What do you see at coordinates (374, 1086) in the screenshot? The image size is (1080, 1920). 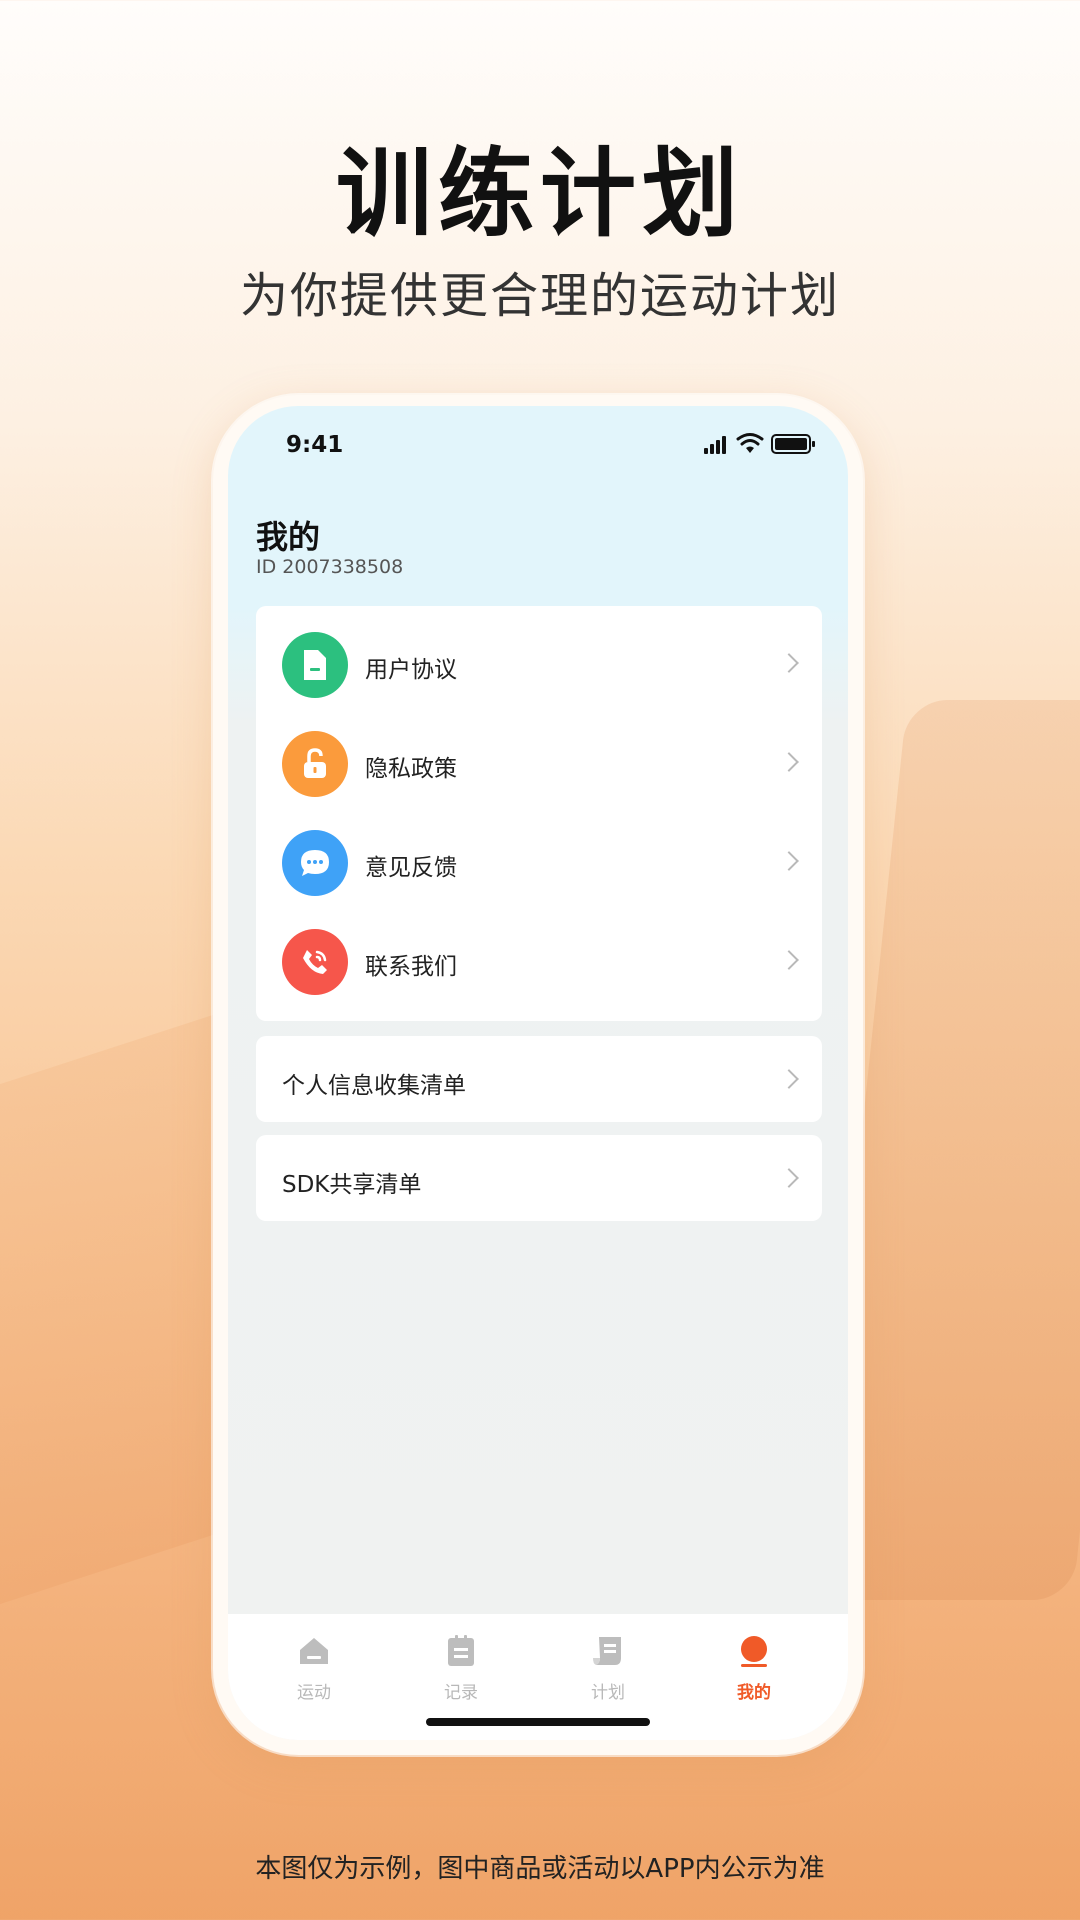 I see `personal-info-list-label: 个人信息收集清单` at bounding box center [374, 1086].